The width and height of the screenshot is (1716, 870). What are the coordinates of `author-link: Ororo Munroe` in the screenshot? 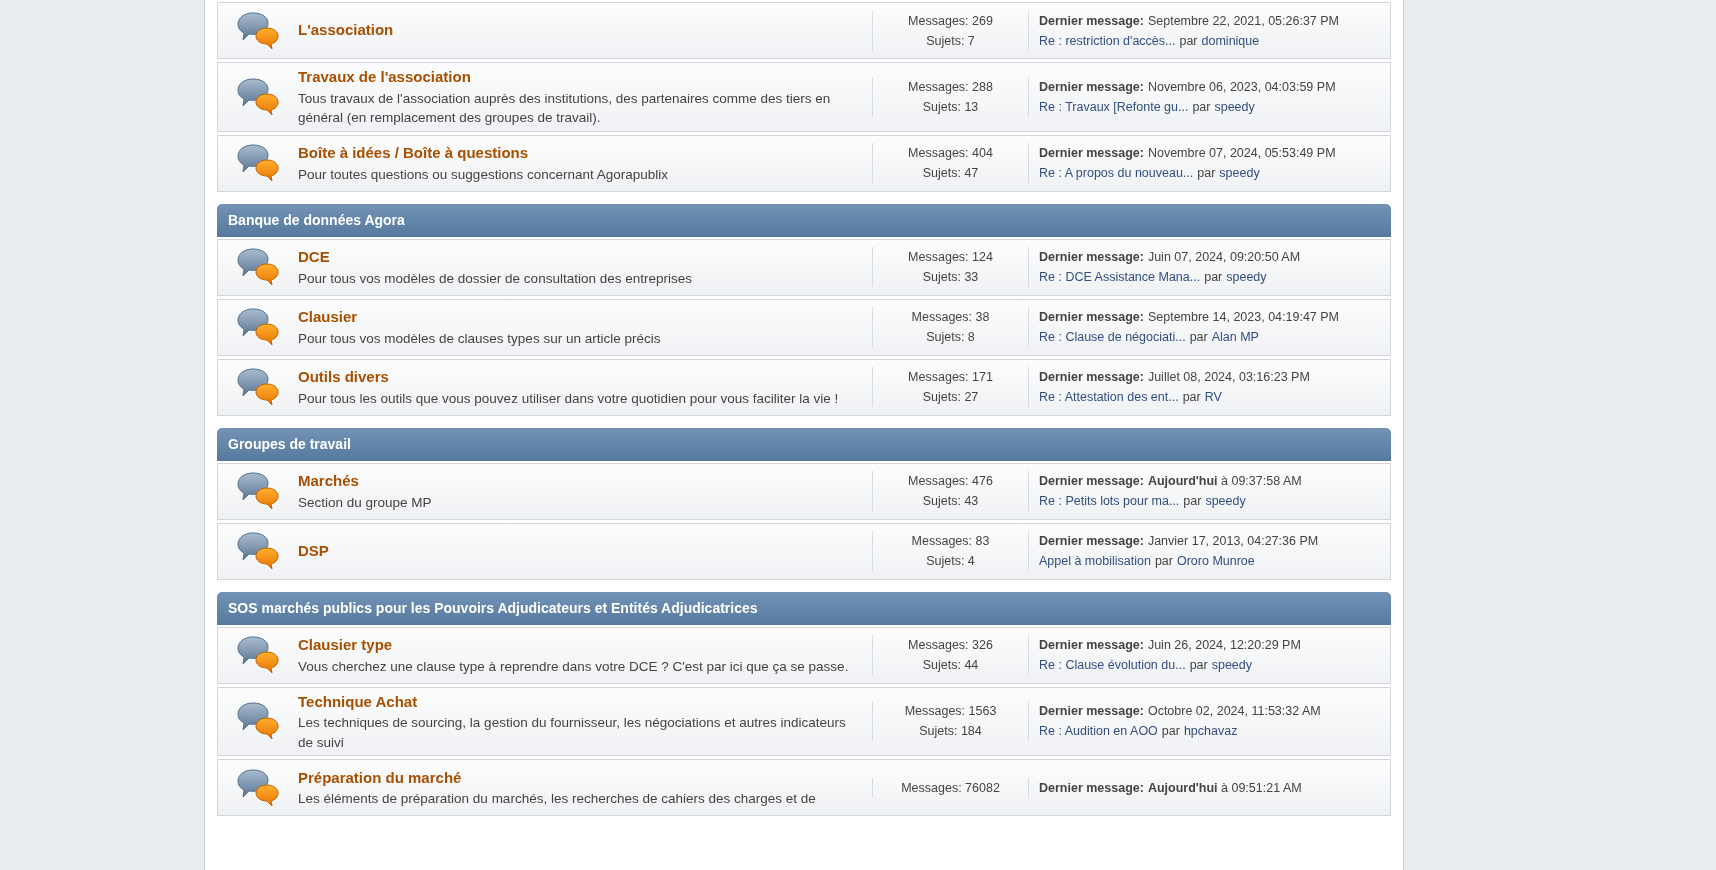 It's located at (1215, 561).